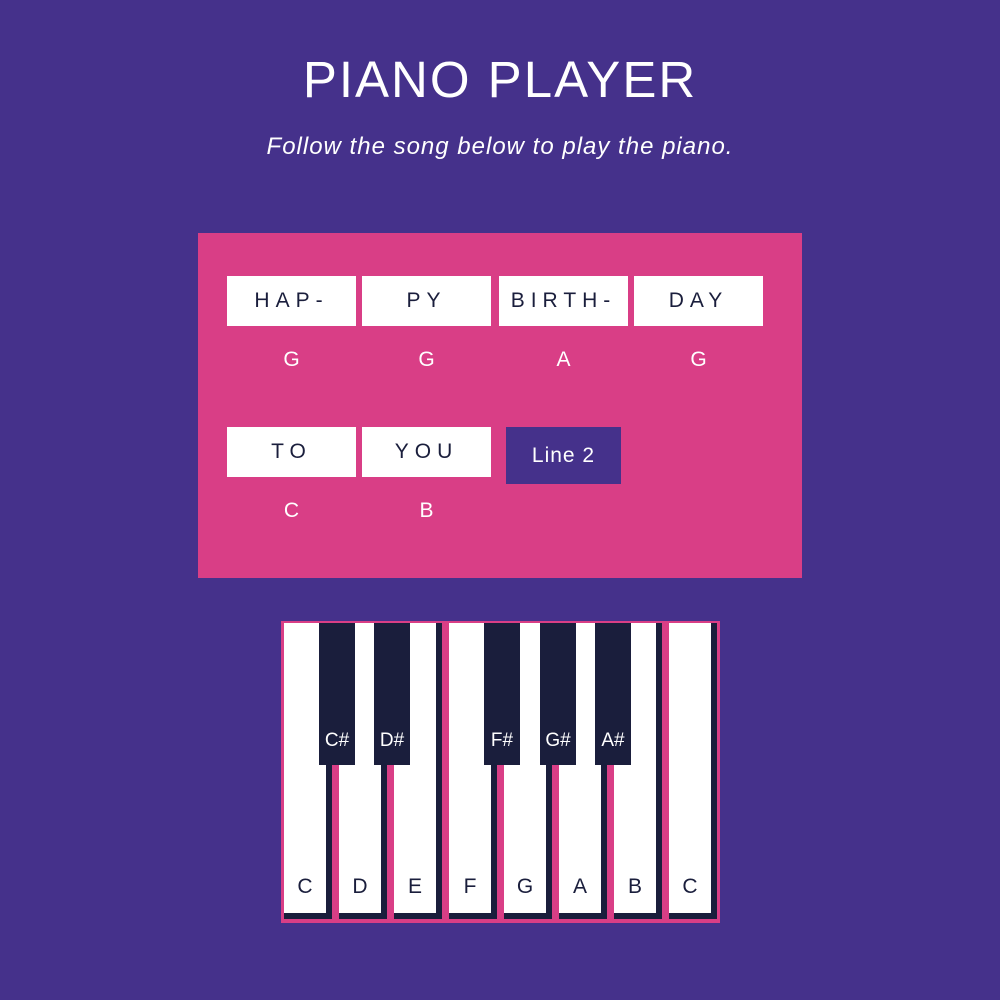  I want to click on key-label: E, so click(414, 886).